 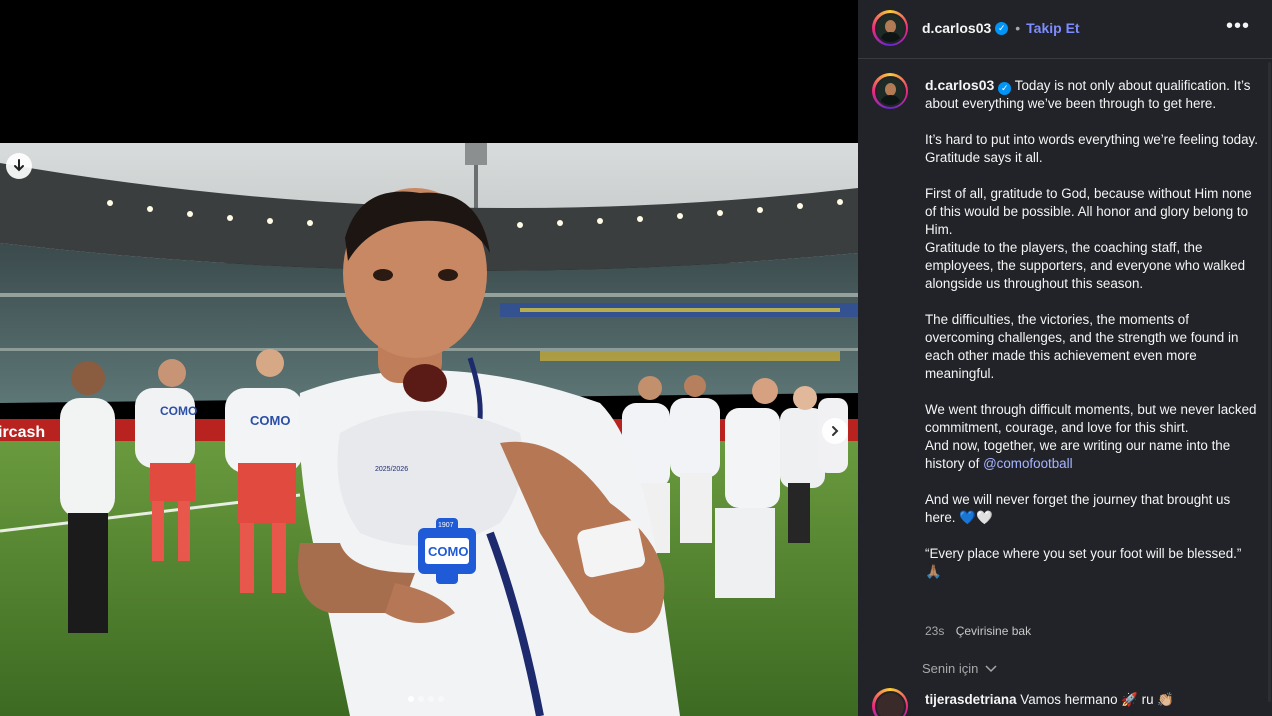 What do you see at coordinates (993, 631) in the screenshot?
I see `see-translation-button: Çevirisine bak` at bounding box center [993, 631].